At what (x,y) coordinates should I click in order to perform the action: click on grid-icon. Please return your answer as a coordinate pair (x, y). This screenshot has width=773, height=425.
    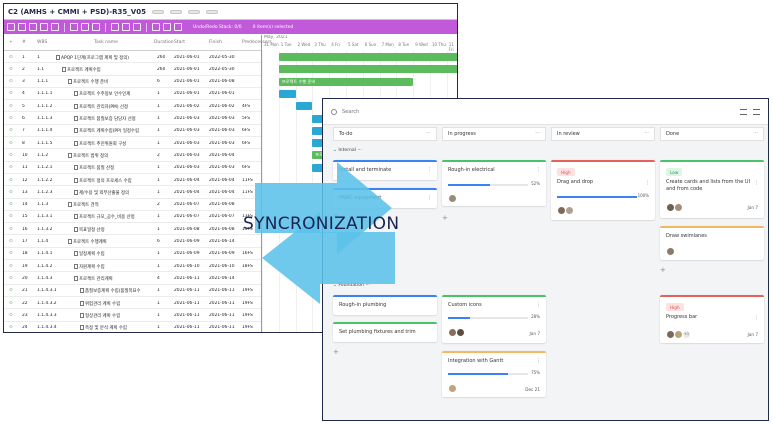
    Looking at the image, I should click on (22, 27).